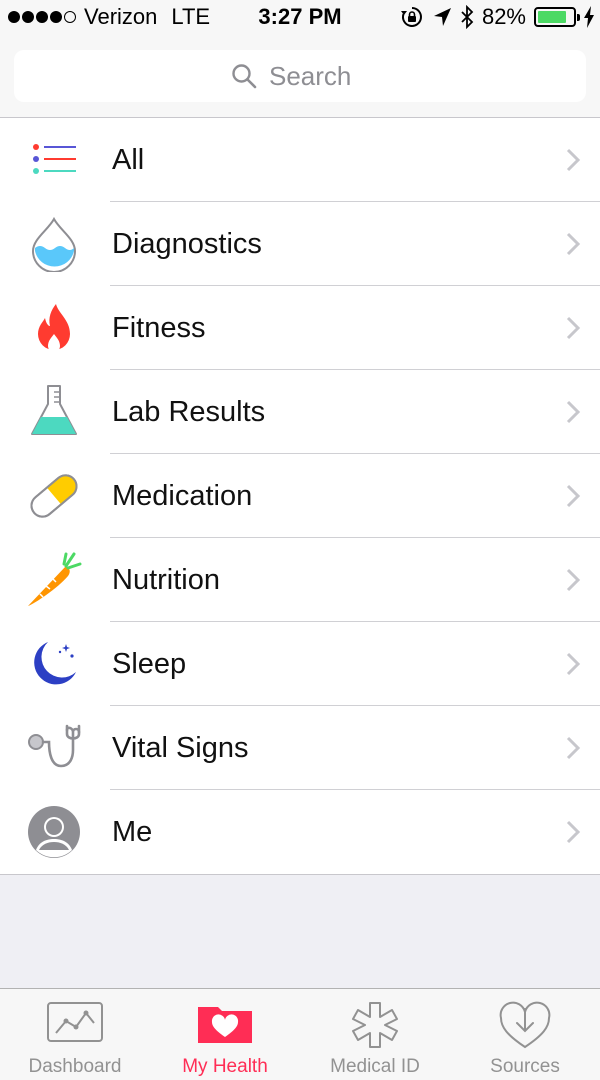  What do you see at coordinates (159, 327) in the screenshot?
I see `list-item-label: Fitness` at bounding box center [159, 327].